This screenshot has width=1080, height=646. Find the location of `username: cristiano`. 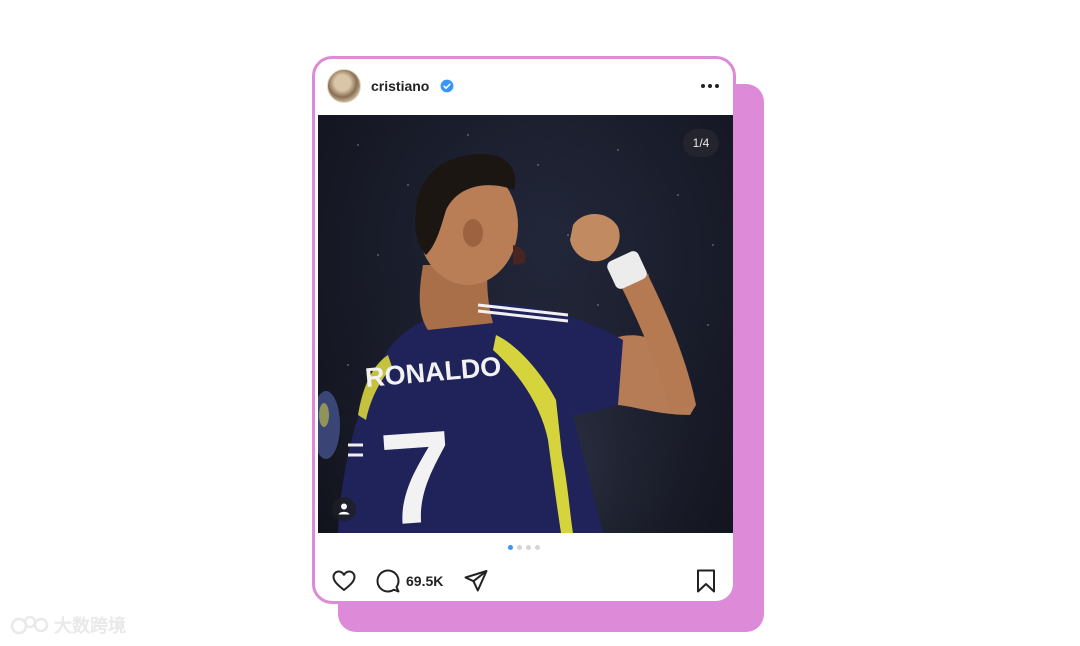

username: cristiano is located at coordinates (400, 86).